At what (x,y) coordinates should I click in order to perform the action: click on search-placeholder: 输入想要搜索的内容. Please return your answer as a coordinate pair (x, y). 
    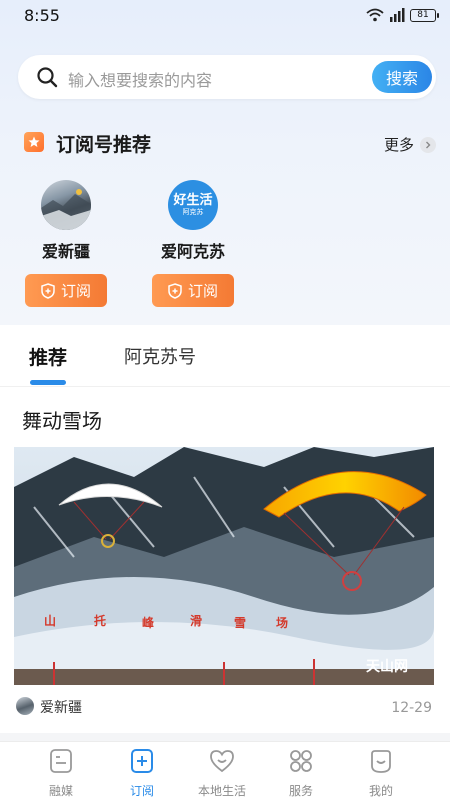
    Looking at the image, I should click on (140, 80).